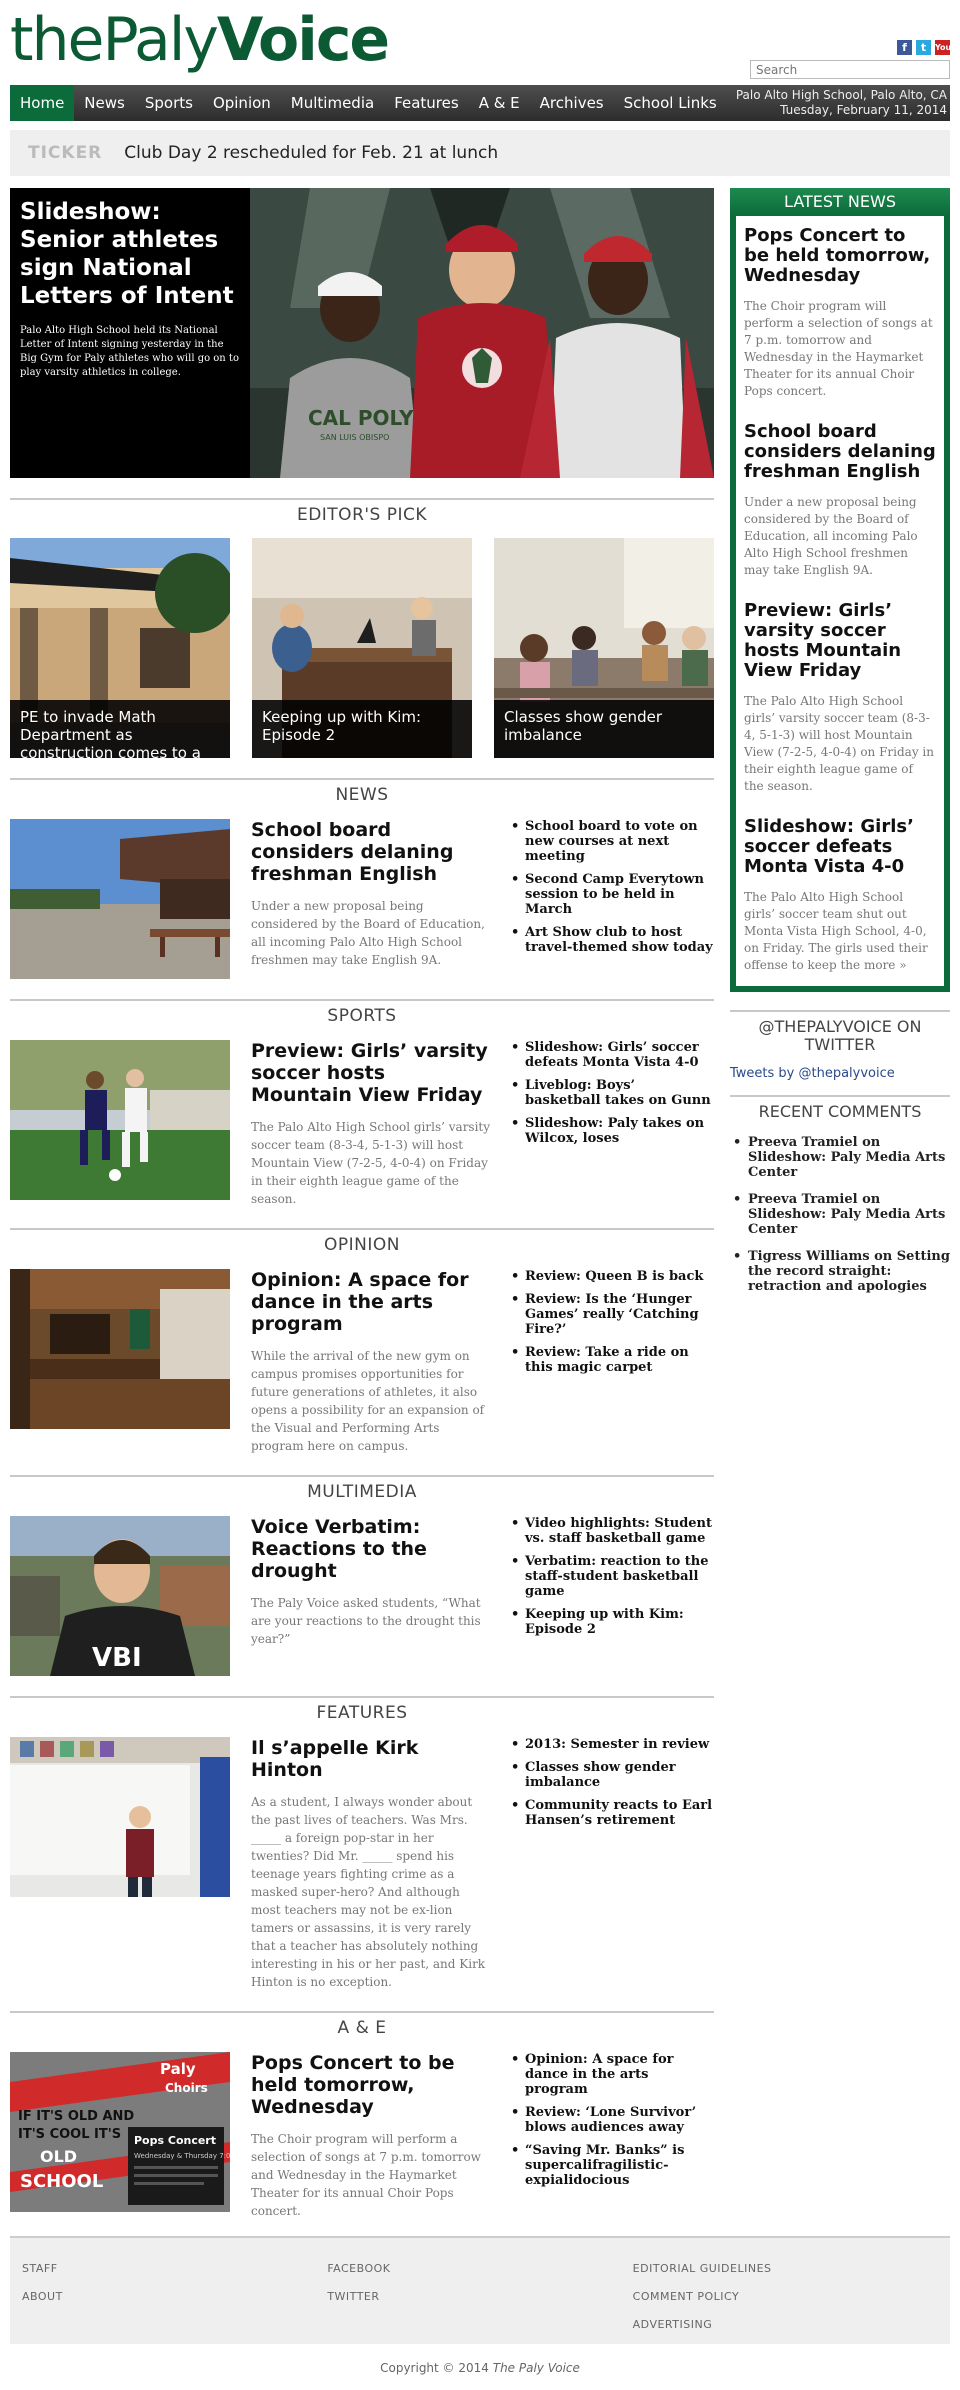 The width and height of the screenshot is (960, 2390). I want to click on footer-link-staff: STAFF, so click(174, 2268).